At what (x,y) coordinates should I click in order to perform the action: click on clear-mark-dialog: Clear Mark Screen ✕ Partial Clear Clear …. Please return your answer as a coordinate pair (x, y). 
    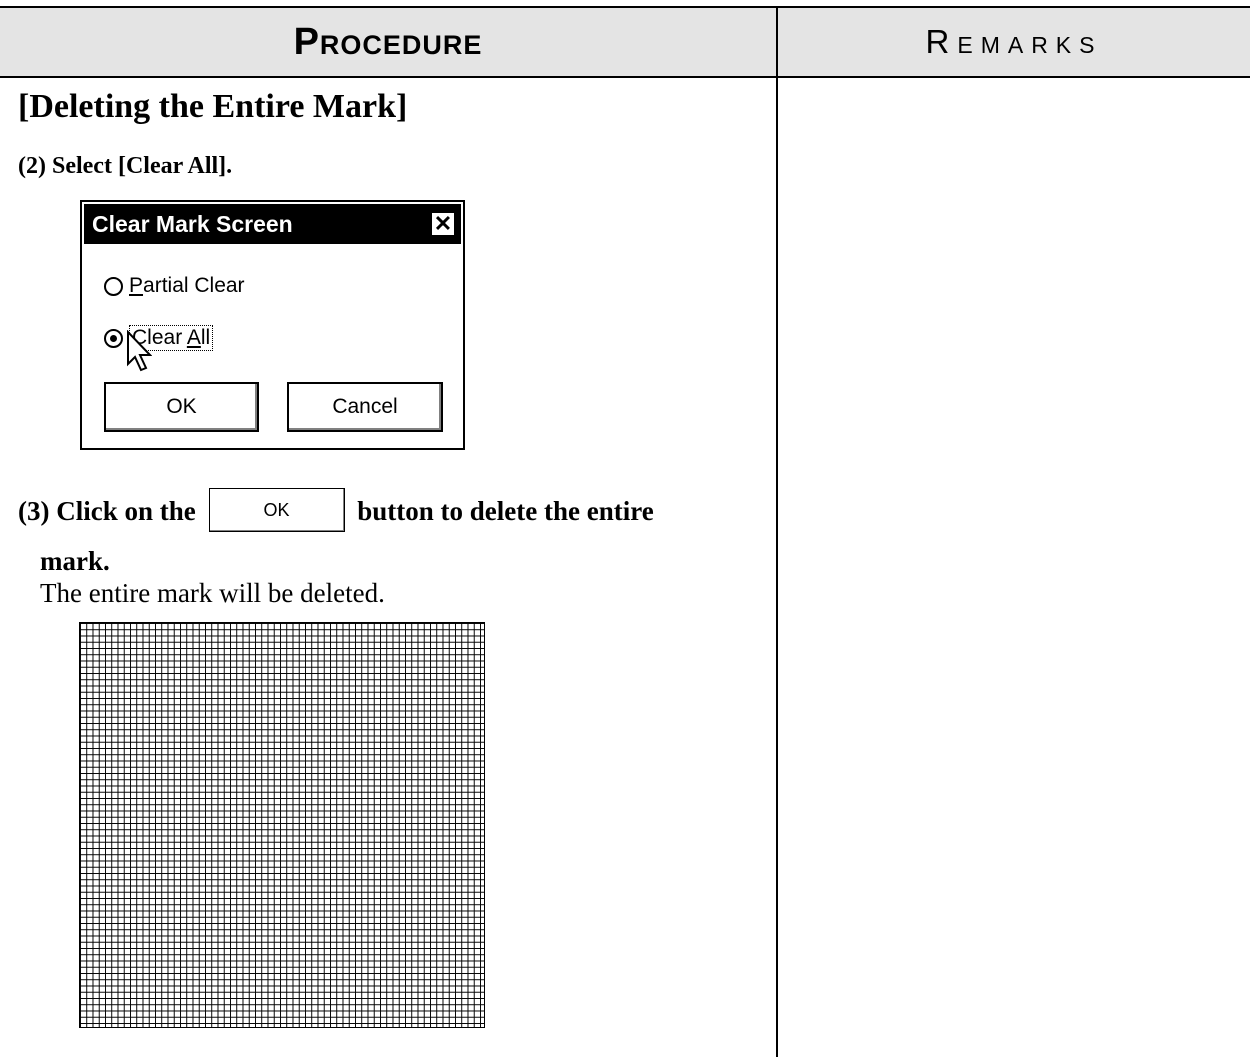
    Looking at the image, I should click on (272, 325).